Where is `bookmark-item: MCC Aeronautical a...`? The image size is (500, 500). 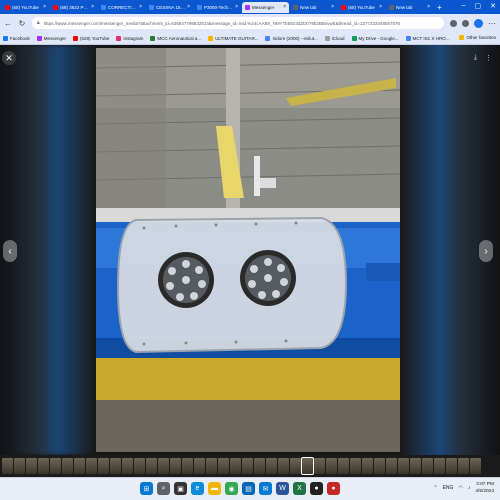
bookmark-item: MCC Aeronautical a... is located at coordinates (175, 38).